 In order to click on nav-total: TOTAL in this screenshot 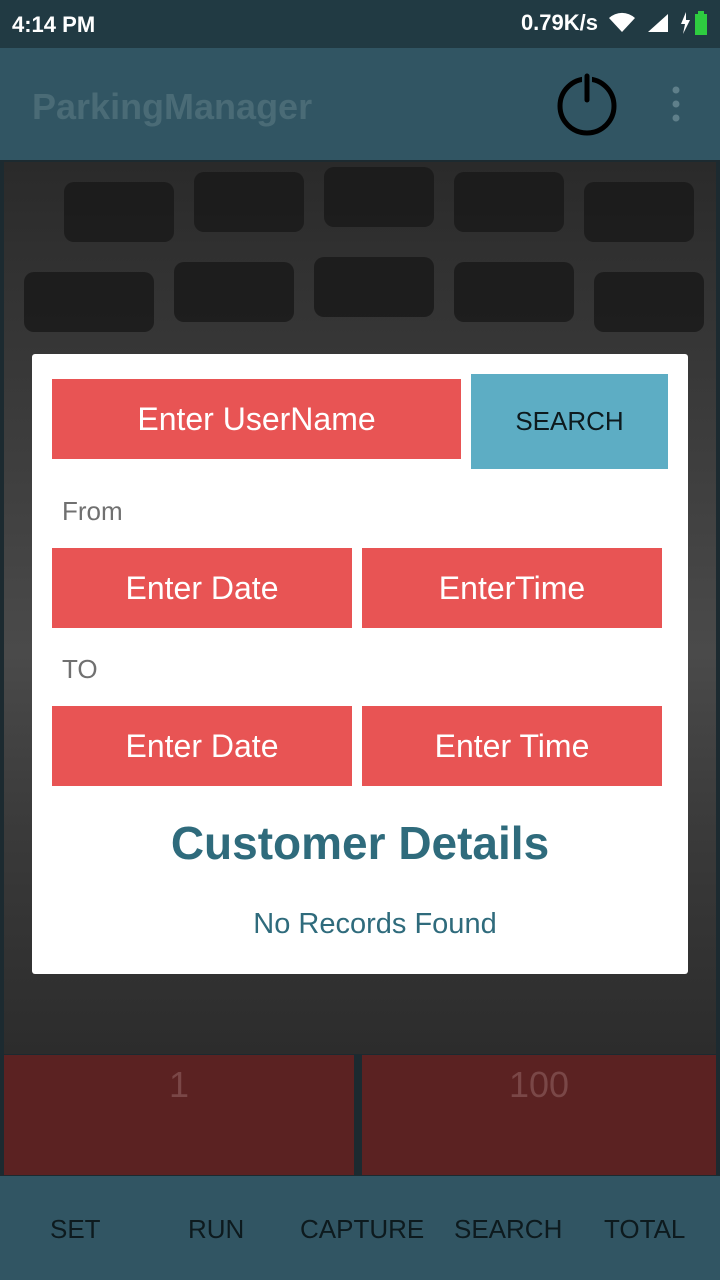, I will do `click(644, 1229)`.